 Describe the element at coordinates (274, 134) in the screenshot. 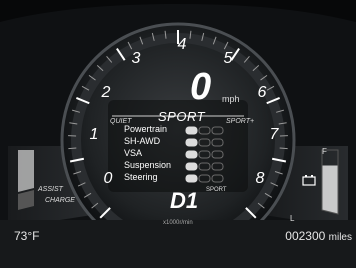

I see `tach-7: 7` at that location.